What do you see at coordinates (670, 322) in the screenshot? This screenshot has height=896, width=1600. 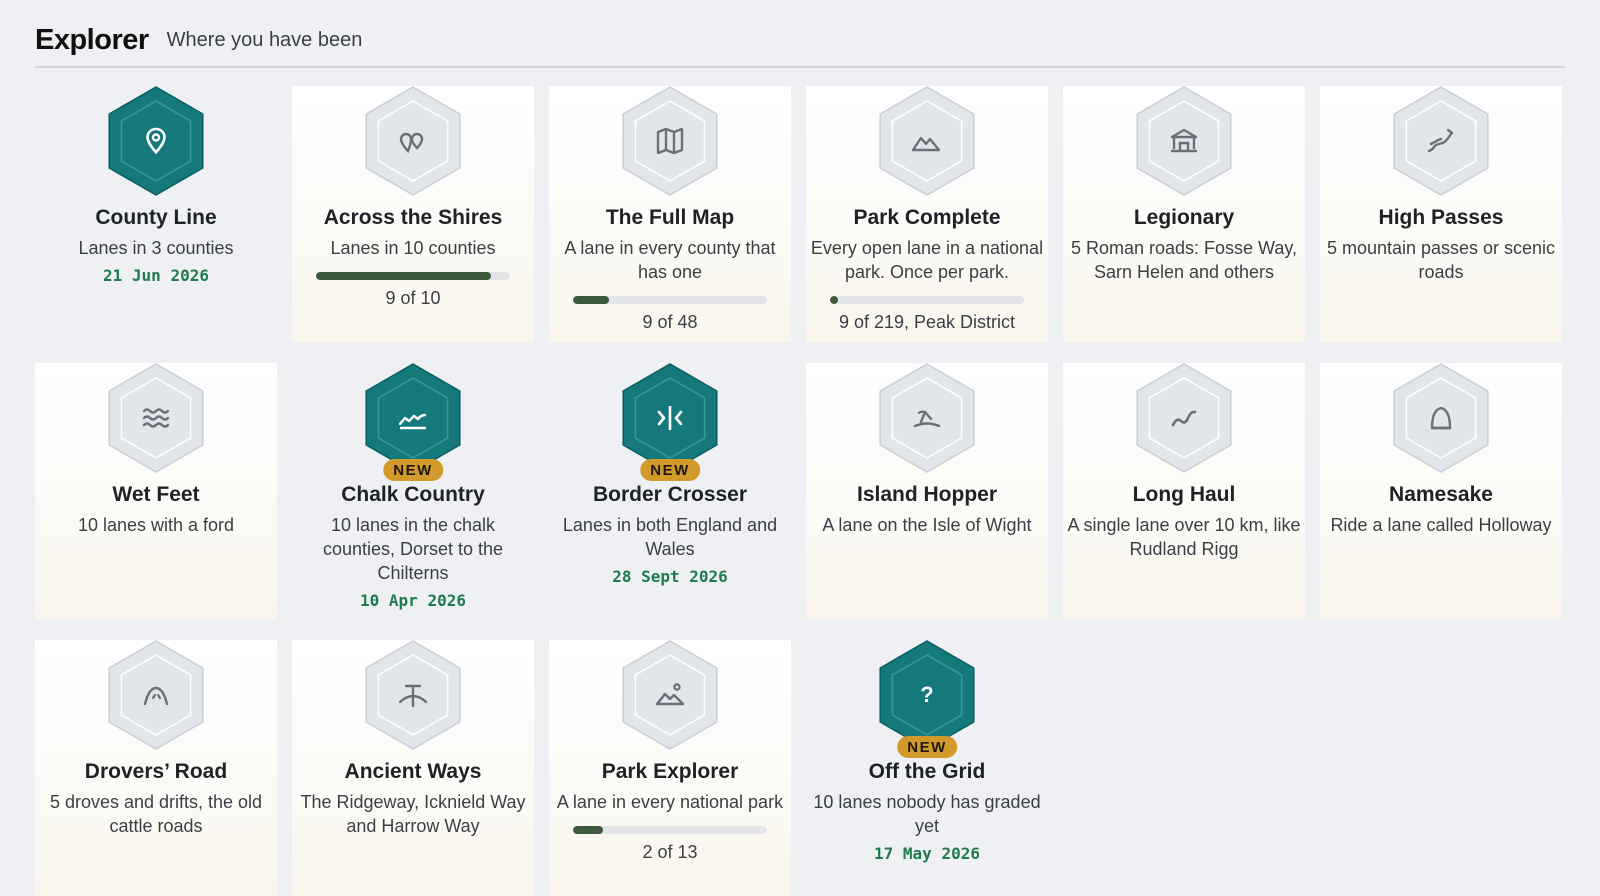 I see `progress-label: 9 of 48` at bounding box center [670, 322].